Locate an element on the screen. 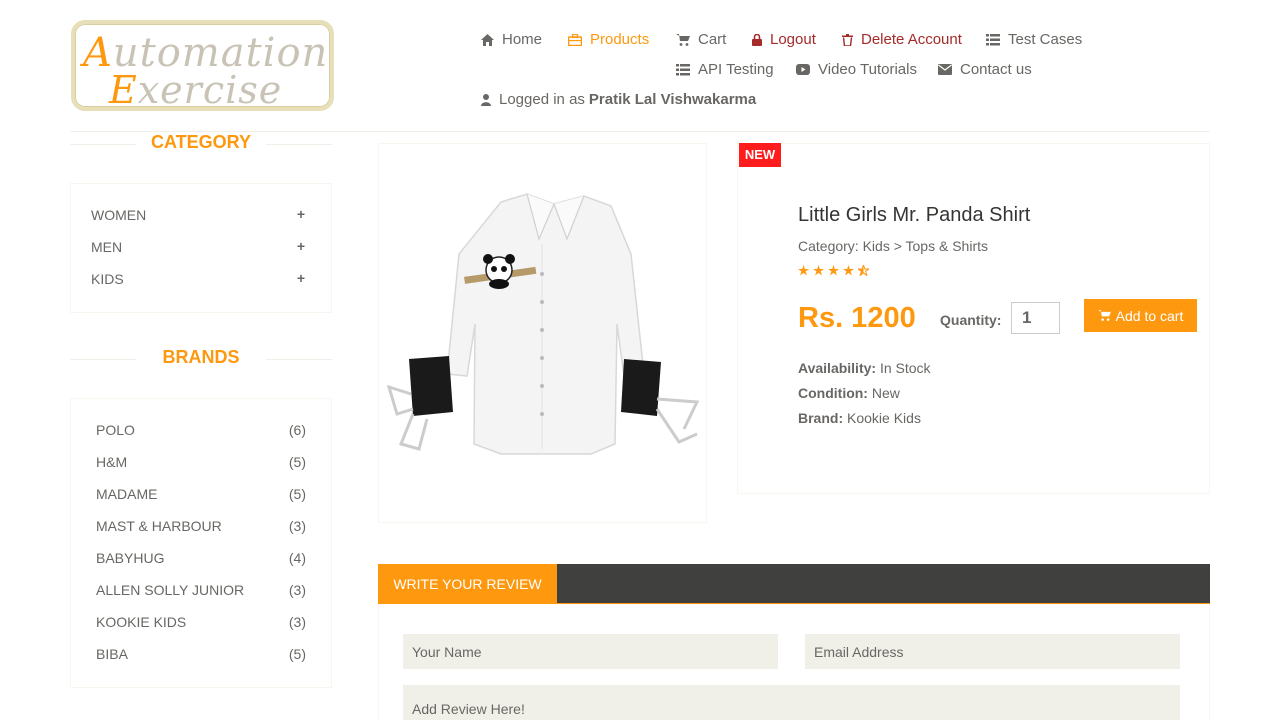 Image resolution: width=1280 pixels, height=720 pixels. logged-in-status: Logged in as Pratik Lal Vishwakarma is located at coordinates (618, 99).